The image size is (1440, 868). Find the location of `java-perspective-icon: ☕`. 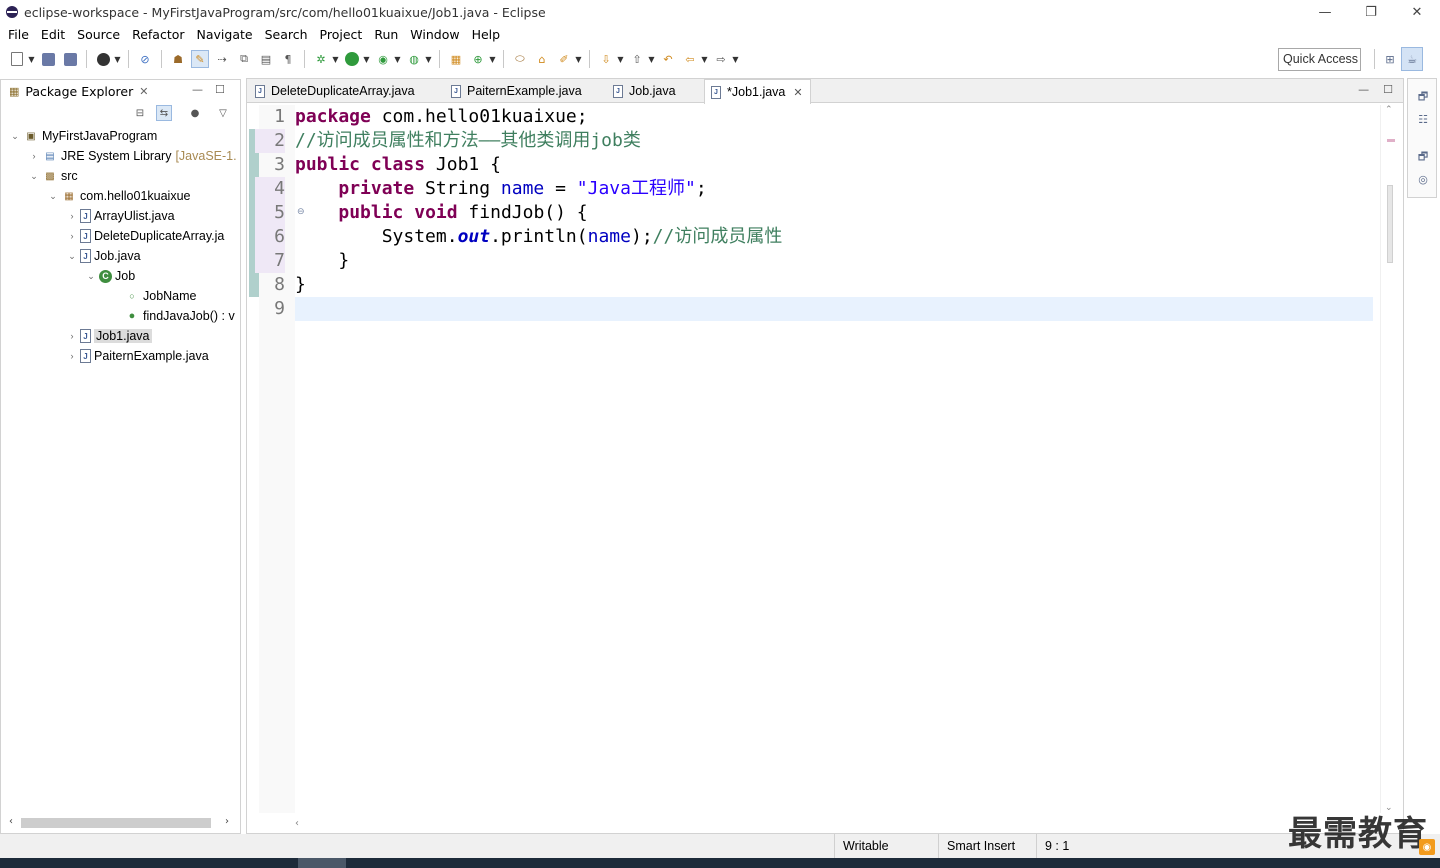

java-perspective-icon: ☕ is located at coordinates (1412, 59).